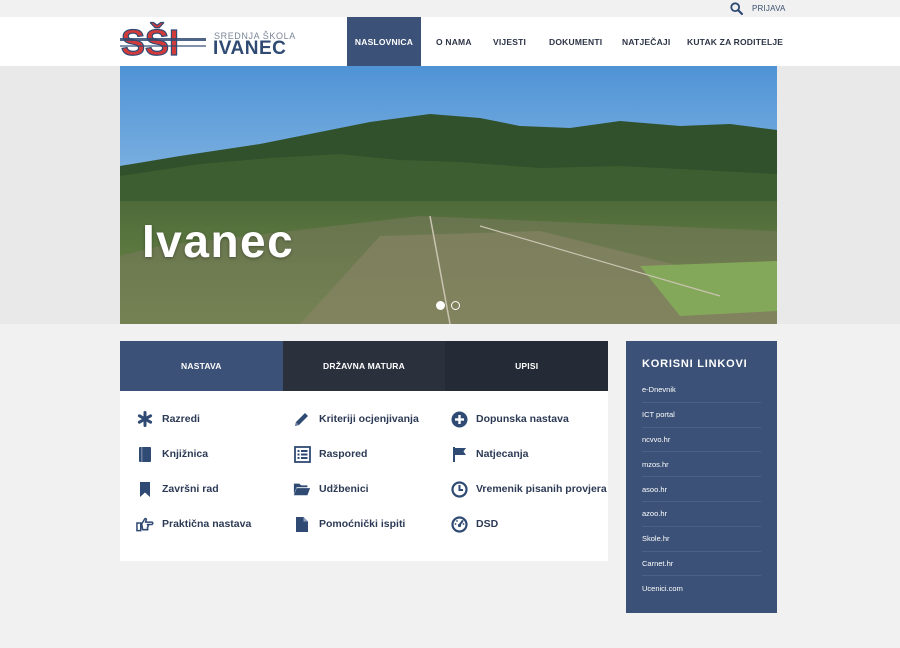 Image resolution: width=900 pixels, height=648 pixels. What do you see at coordinates (250, 48) in the screenshot?
I see `logo-name: IVANEC` at bounding box center [250, 48].